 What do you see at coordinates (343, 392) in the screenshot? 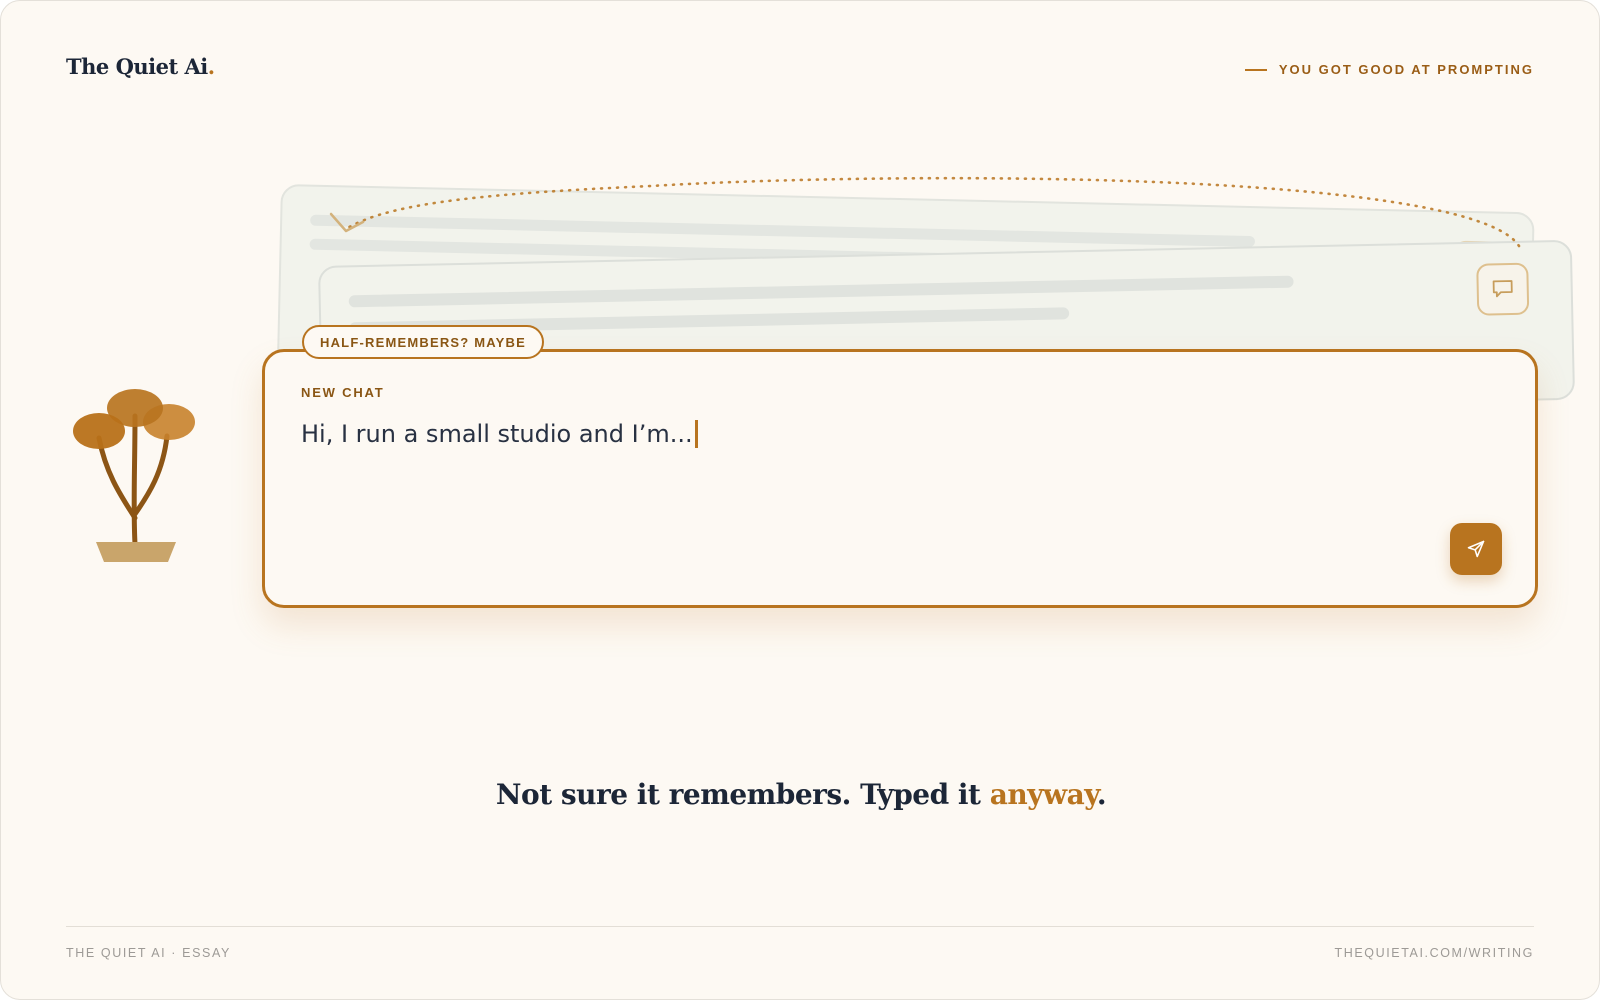
I see `new-chat-label: NEW CHAT` at bounding box center [343, 392].